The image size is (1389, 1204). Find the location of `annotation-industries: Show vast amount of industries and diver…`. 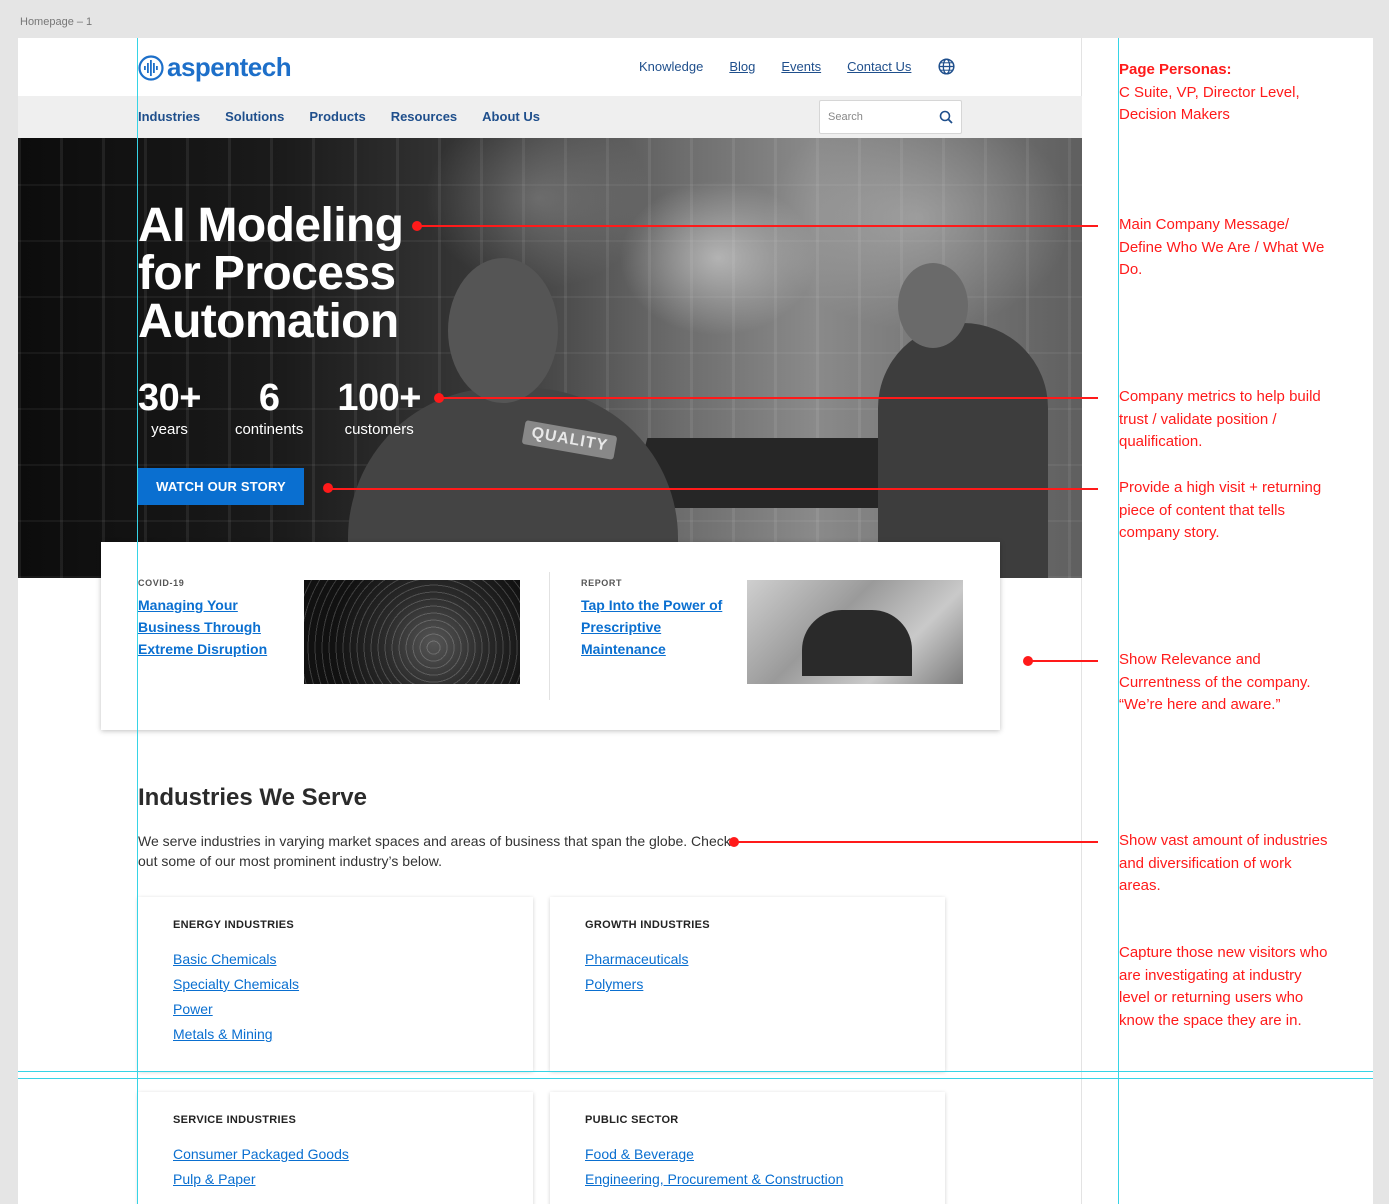

annotation-industries: Show vast amount of industries and diver… is located at coordinates (1223, 863).